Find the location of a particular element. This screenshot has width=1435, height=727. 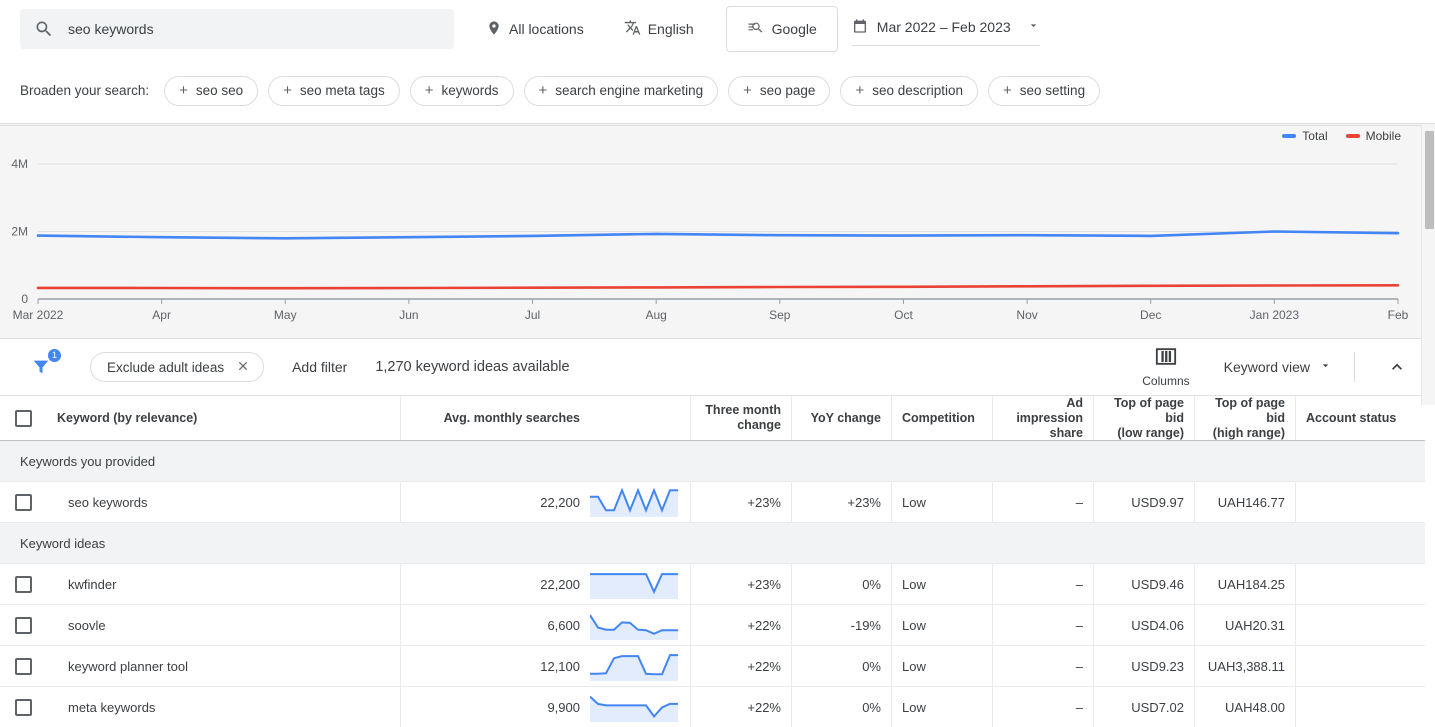

cell-keyword: kwfinder is located at coordinates (223, 584).